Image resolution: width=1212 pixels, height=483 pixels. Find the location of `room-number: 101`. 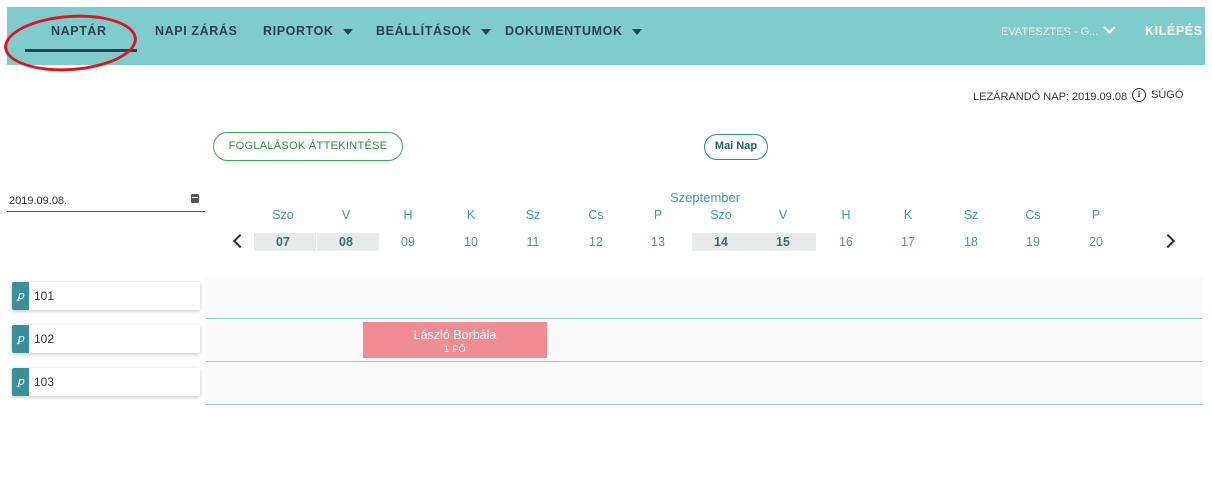

room-number: 101 is located at coordinates (44, 296).